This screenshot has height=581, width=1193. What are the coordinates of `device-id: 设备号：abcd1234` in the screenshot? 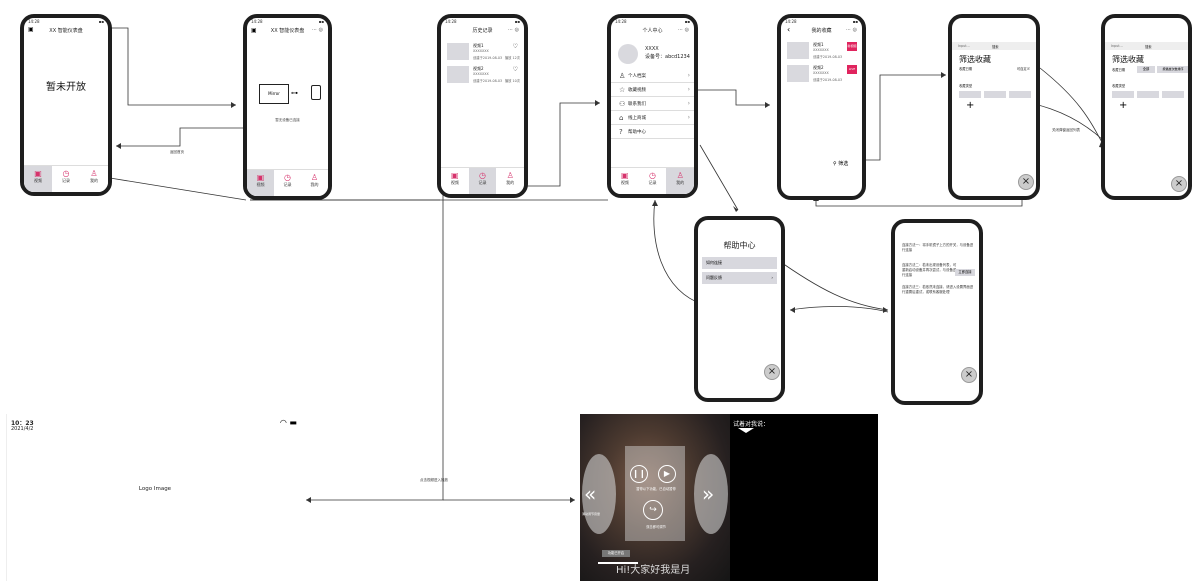 It's located at (667, 57).